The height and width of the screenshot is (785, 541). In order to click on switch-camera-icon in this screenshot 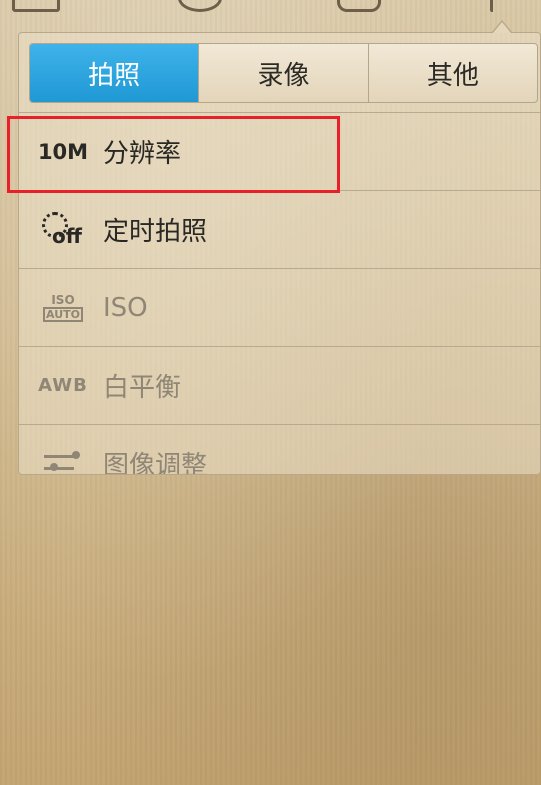, I will do `click(359, 6)`.